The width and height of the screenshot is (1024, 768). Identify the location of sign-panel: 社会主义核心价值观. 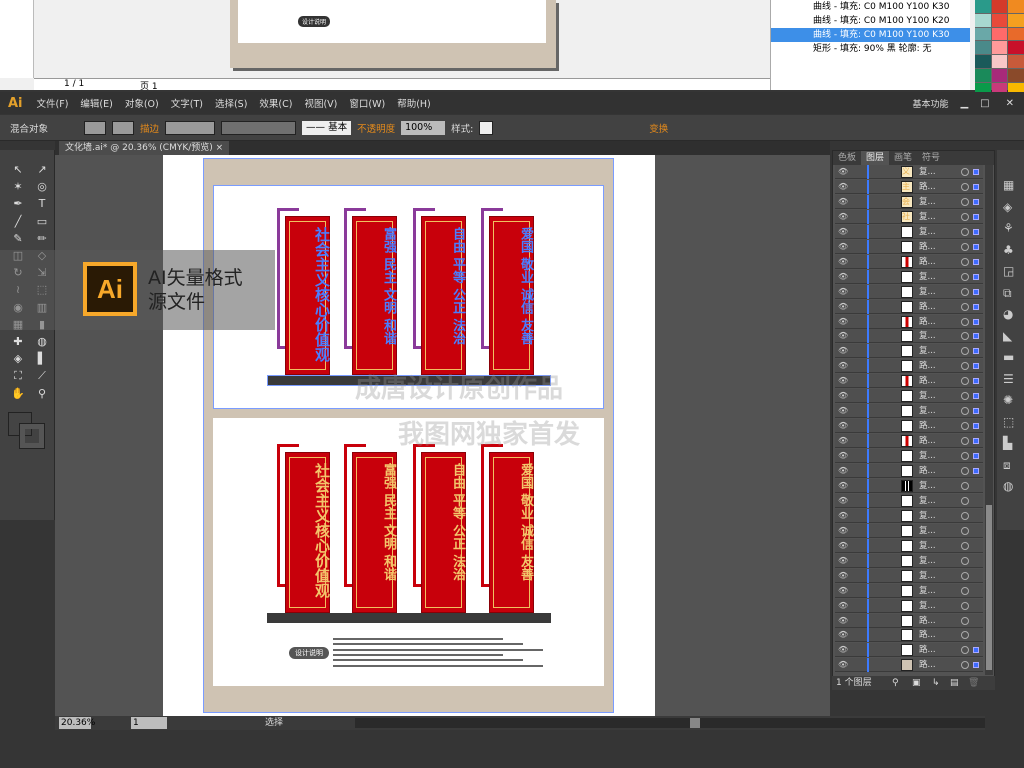
(308, 532).